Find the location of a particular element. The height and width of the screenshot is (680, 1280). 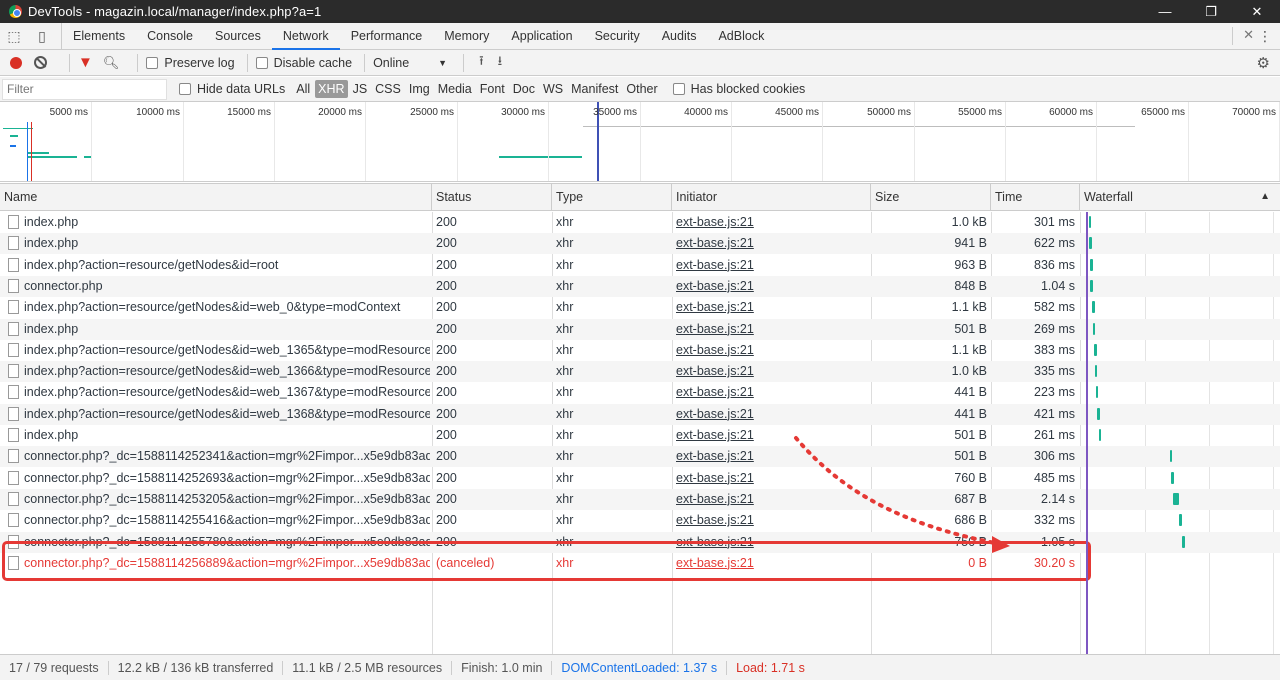

requests-count: 17 / 79 requests is located at coordinates (54, 667).